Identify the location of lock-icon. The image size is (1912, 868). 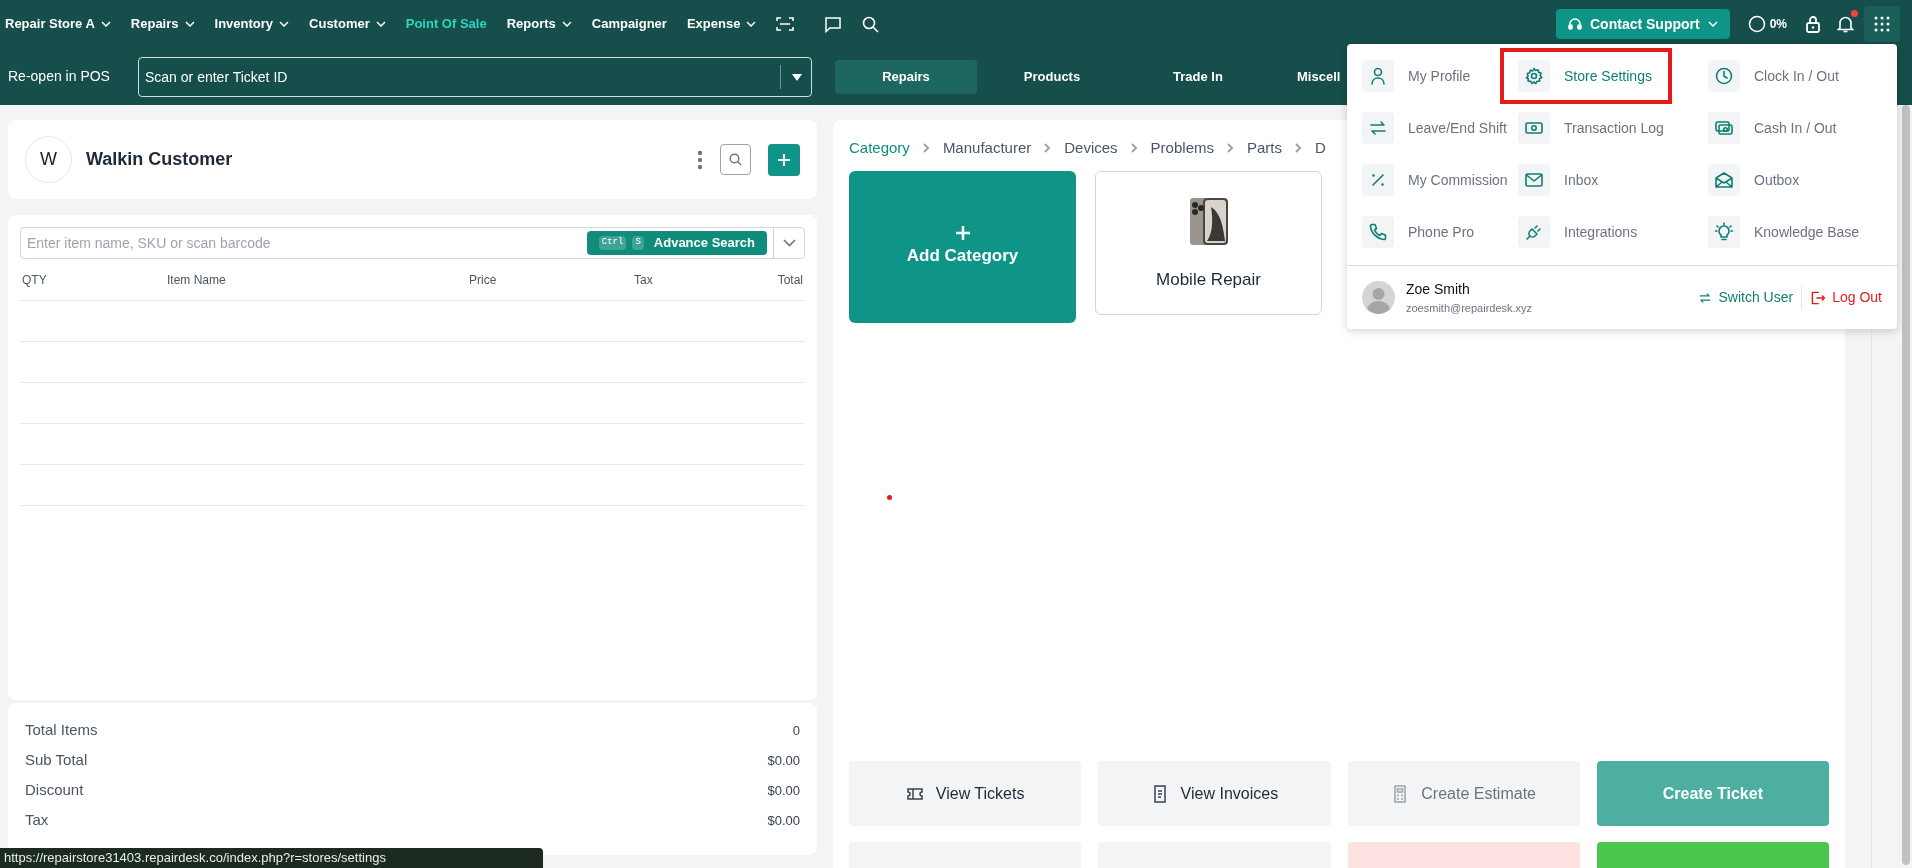
(1813, 24).